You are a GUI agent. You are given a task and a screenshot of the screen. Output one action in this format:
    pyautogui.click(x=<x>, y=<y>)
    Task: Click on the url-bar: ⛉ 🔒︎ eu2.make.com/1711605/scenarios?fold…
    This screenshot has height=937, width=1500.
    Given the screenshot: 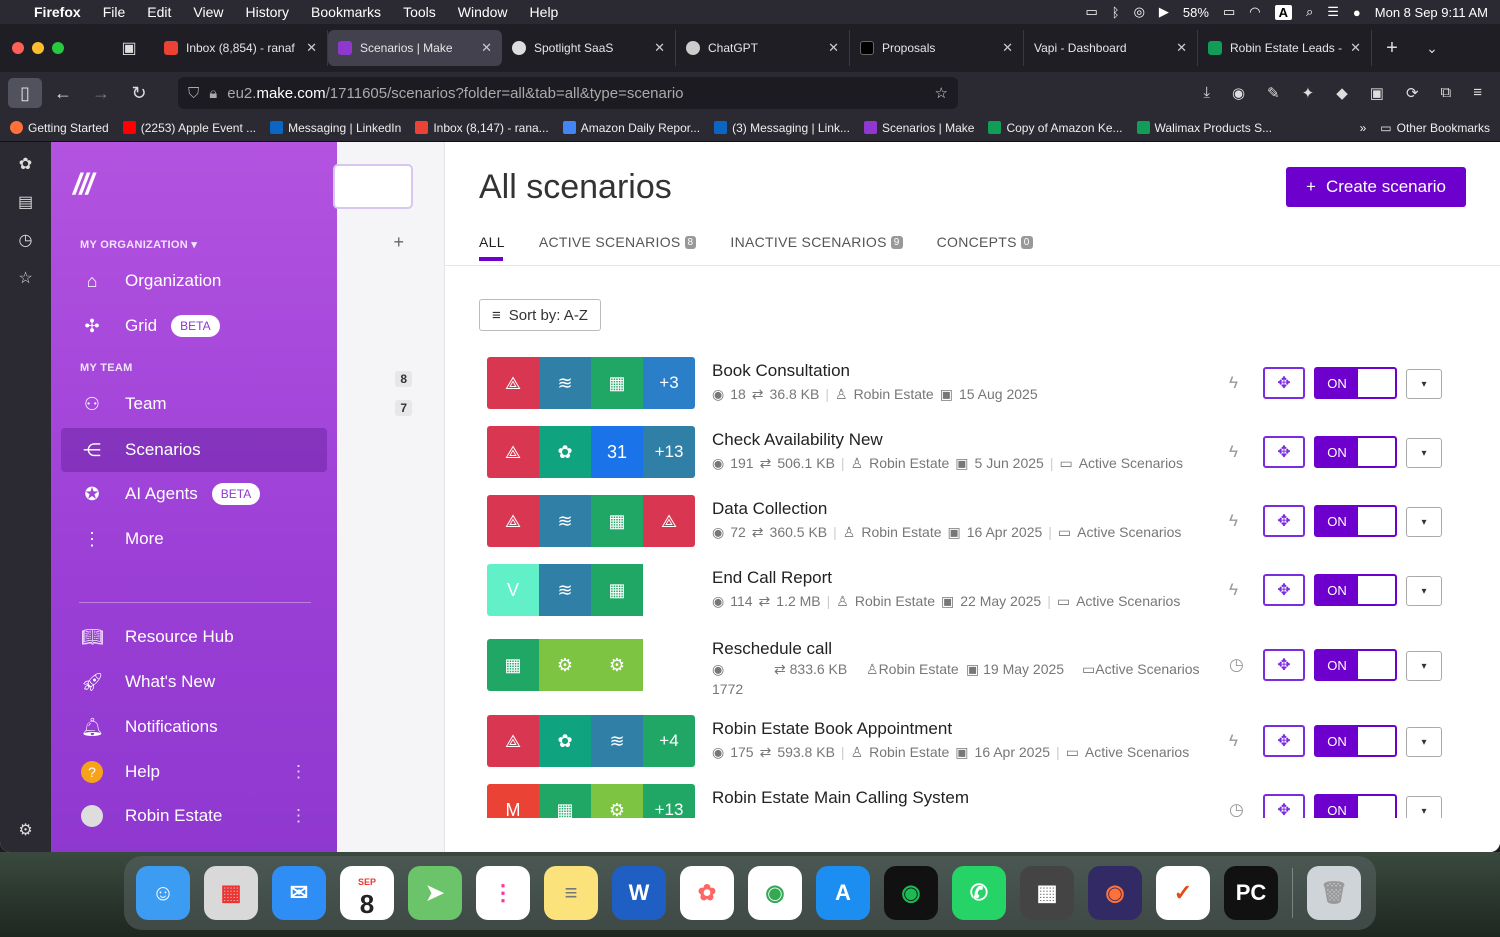 What is the action you would take?
    pyautogui.click(x=568, y=93)
    